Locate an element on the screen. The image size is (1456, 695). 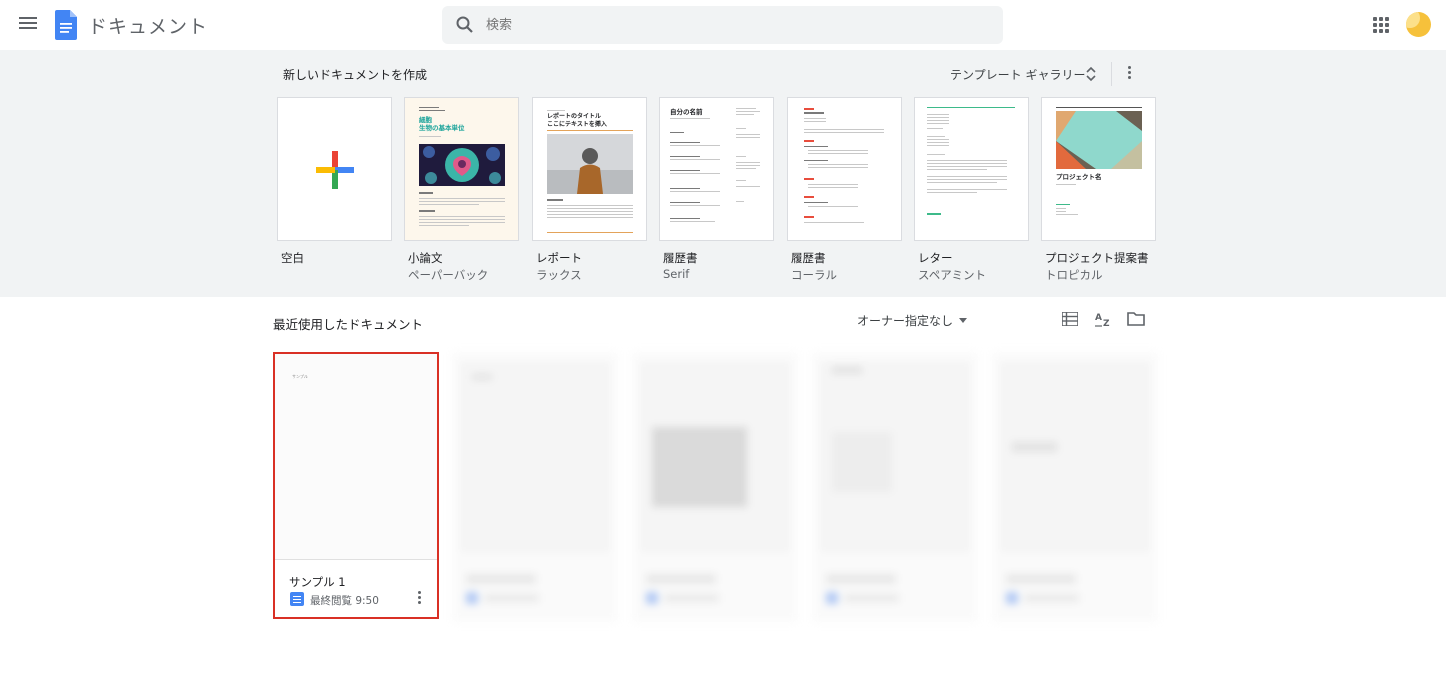
thumb-title: レポートのタイトル ここにテキストを挿入 is located at coordinates (577, 120).